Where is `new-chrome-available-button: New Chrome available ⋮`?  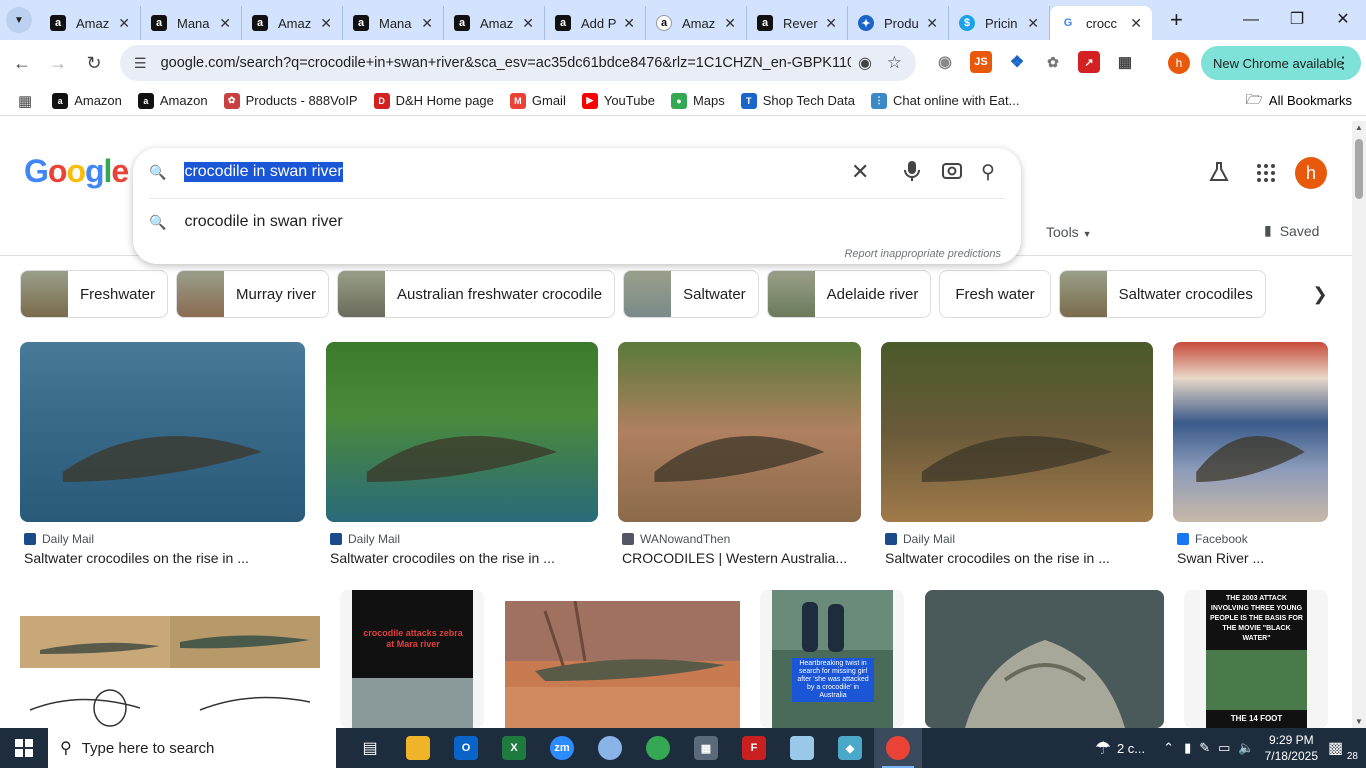
new-chrome-available-button: New Chrome available ⋮ is located at coordinates (1281, 63).